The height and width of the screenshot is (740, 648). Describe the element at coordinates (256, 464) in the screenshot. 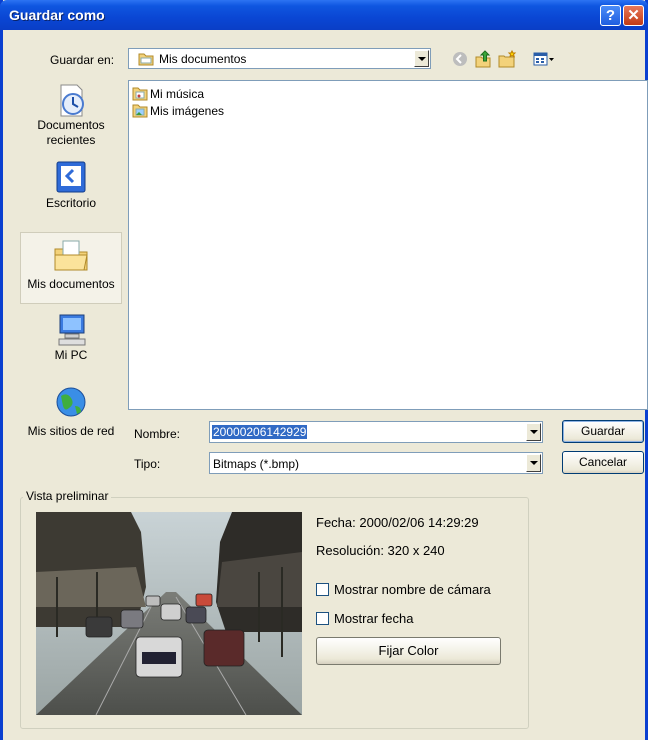

I see `filetype-value: Bitmaps (*.bmp)` at that location.